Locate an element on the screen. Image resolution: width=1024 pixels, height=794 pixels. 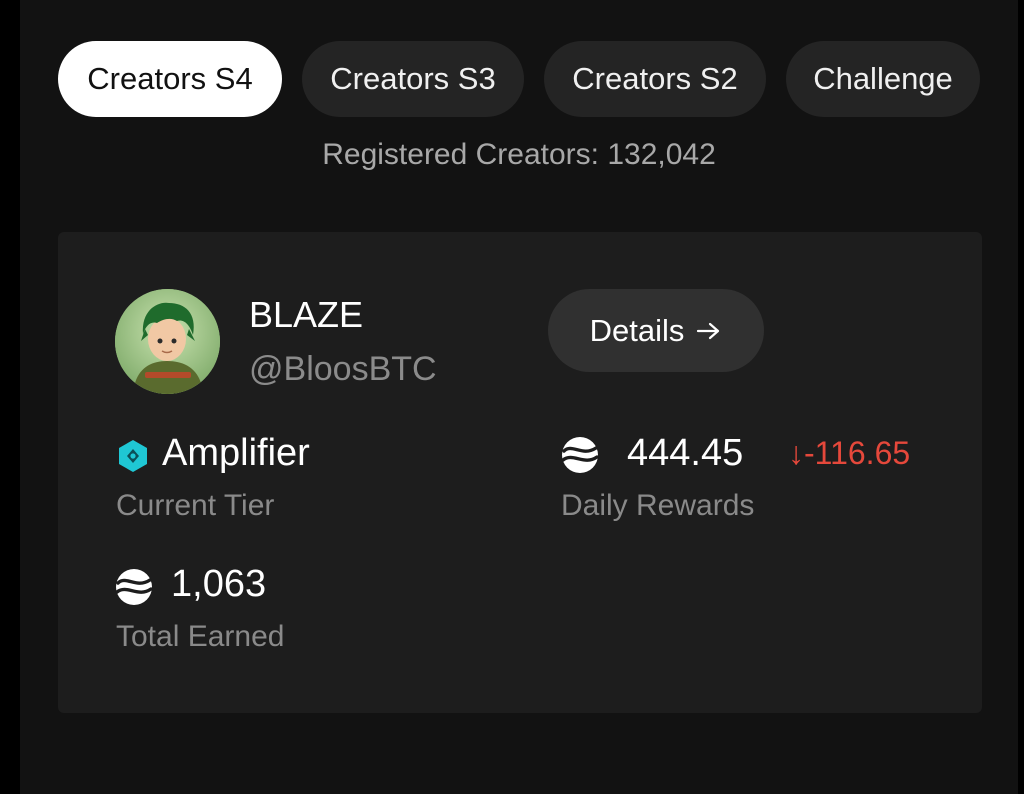
tier-label: Current Tier is located at coordinates (195, 505).